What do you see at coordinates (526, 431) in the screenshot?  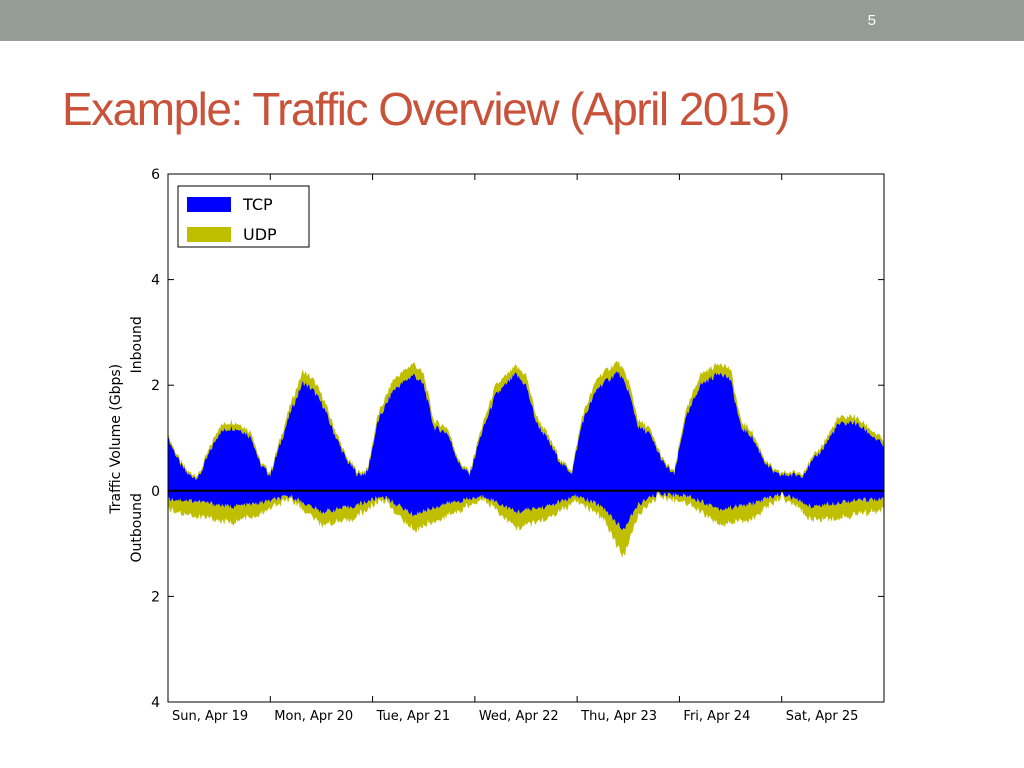 I see `series-tcp-inbound-area` at bounding box center [526, 431].